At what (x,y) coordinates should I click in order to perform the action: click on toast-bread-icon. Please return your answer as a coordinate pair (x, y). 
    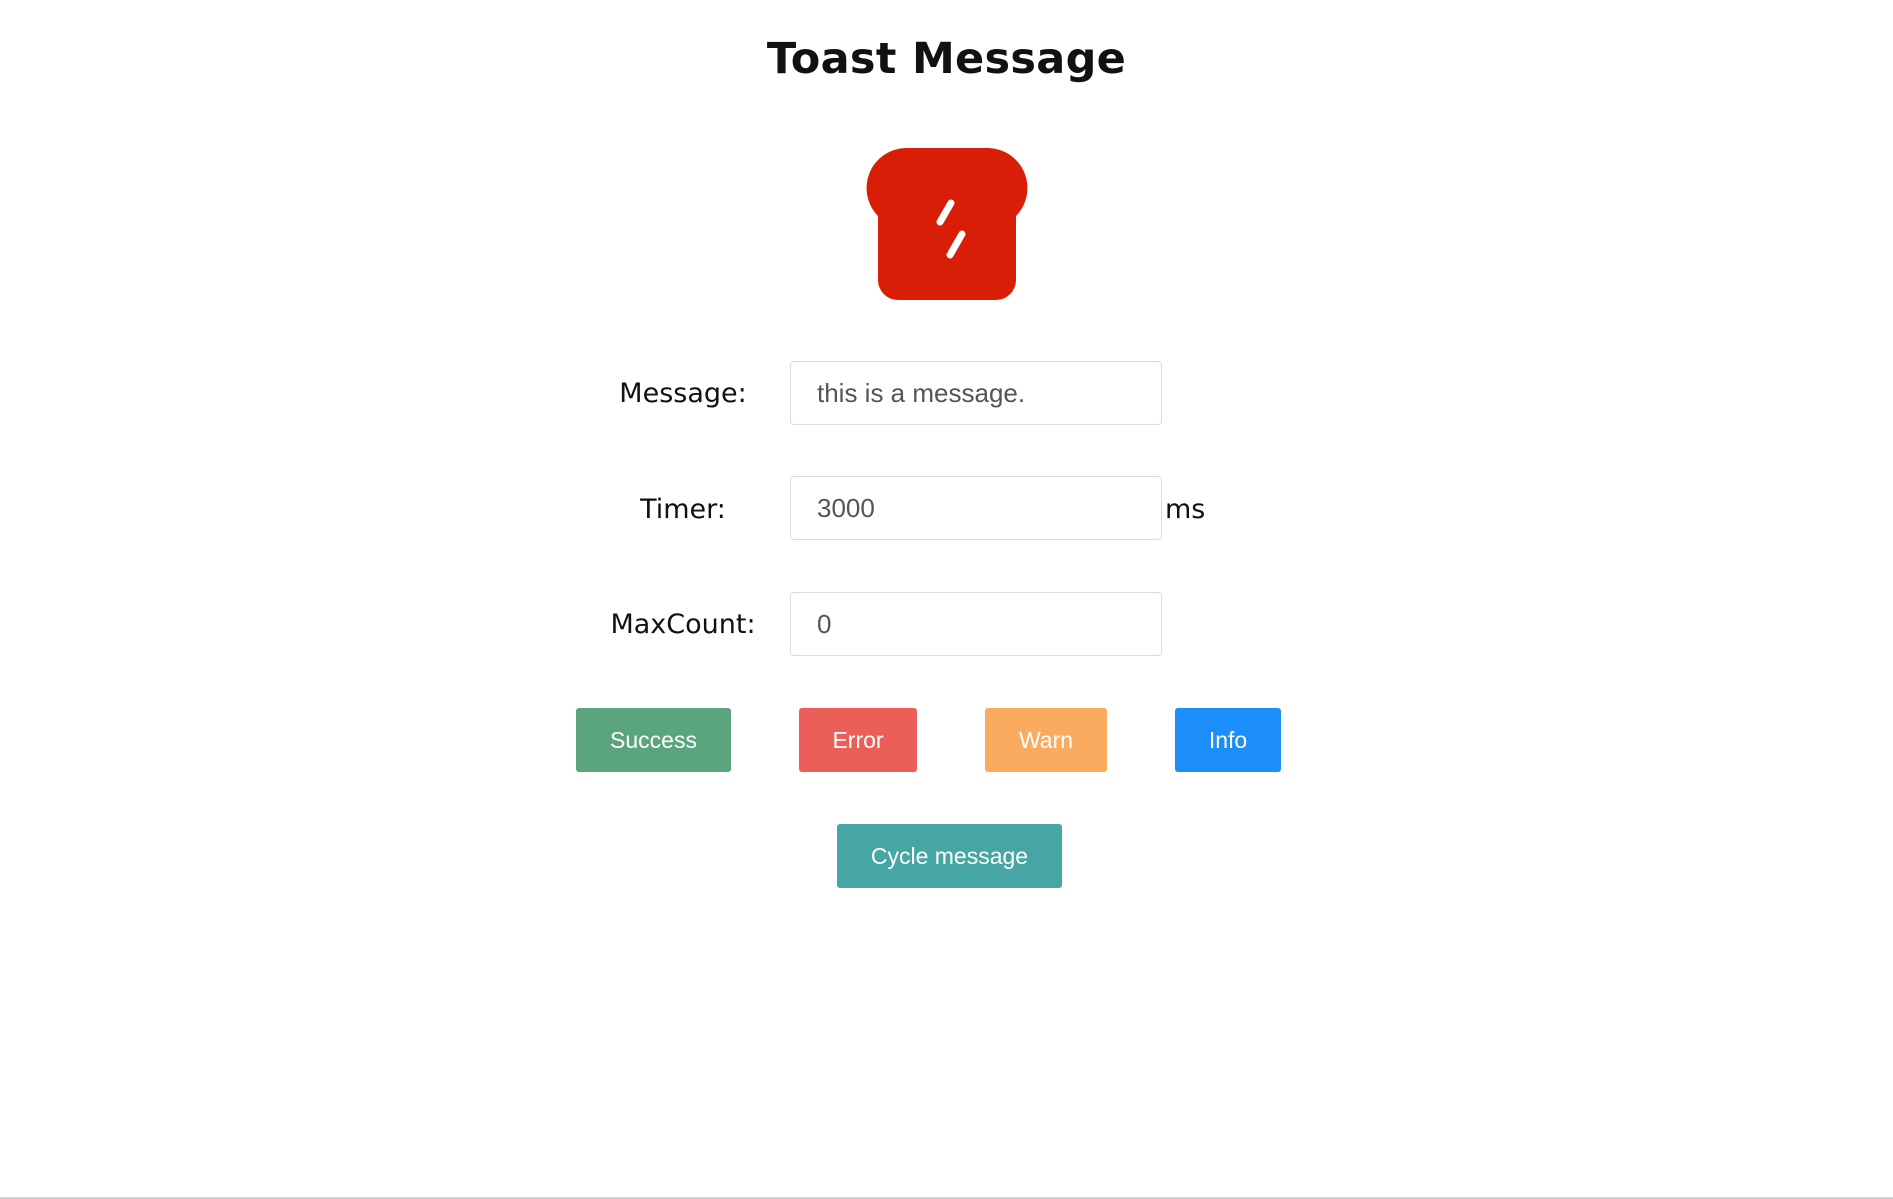
    Looking at the image, I should click on (947, 224).